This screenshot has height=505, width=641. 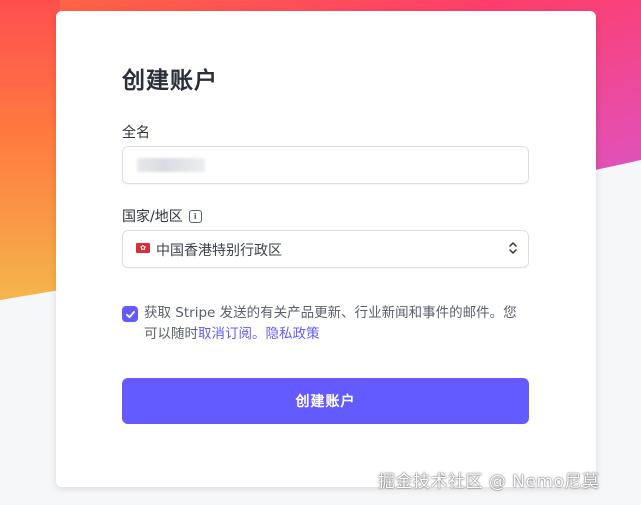 I want to click on create-account-button: 创建账户, so click(x=325, y=401).